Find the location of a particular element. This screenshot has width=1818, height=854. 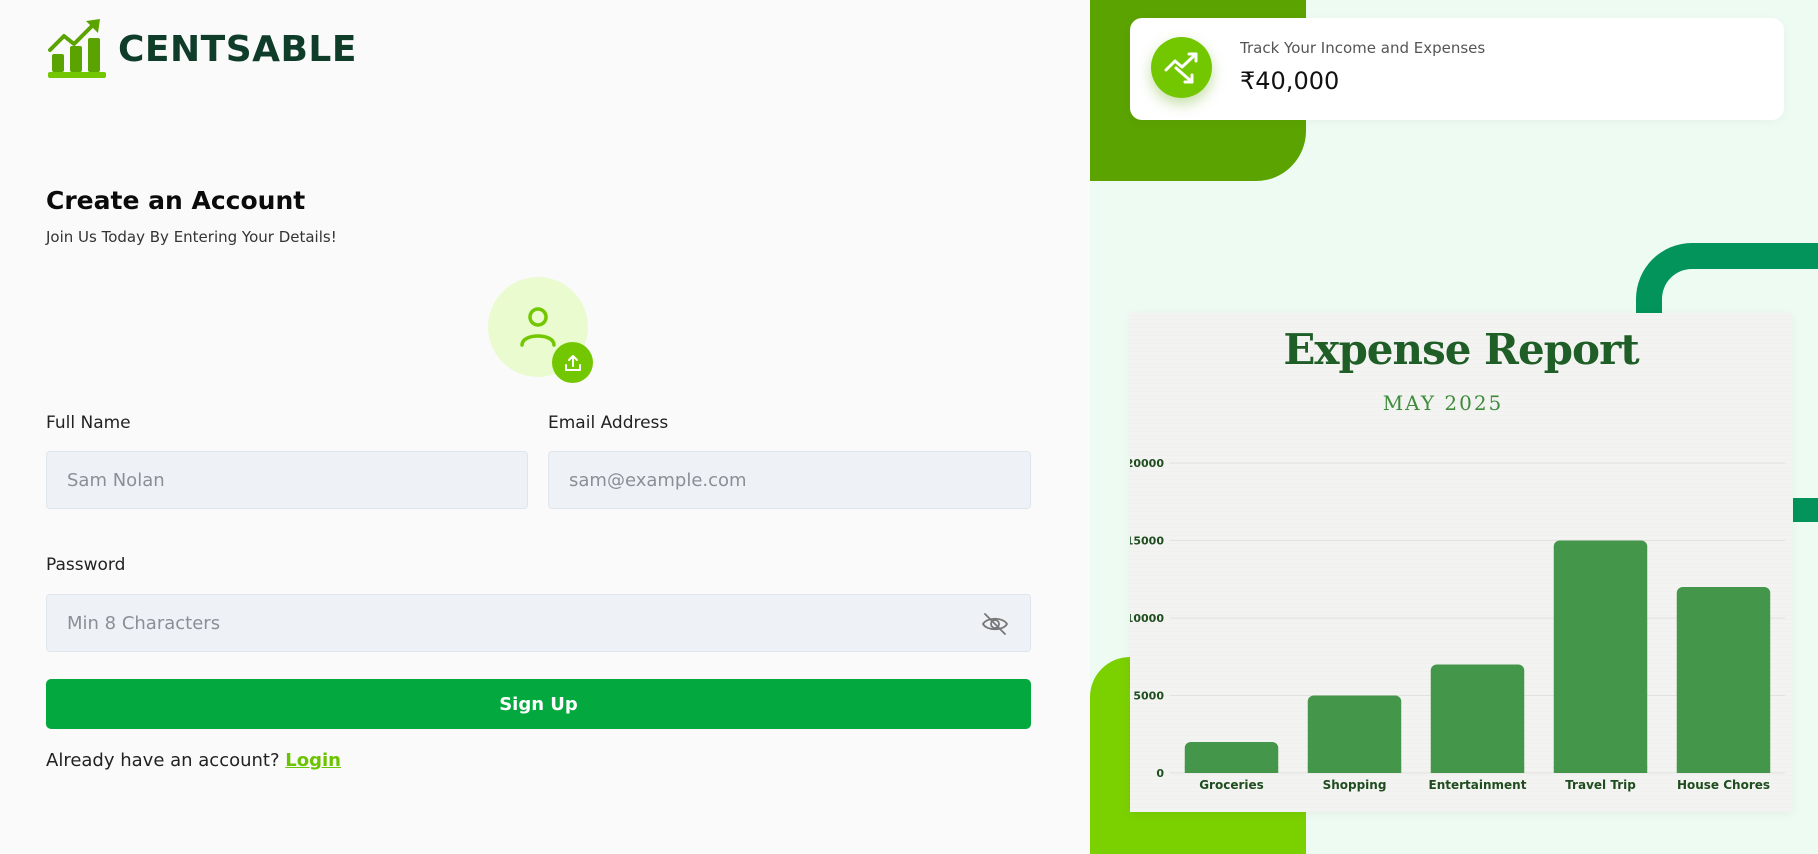

bar-travel-trip is located at coordinates (1600, 656).